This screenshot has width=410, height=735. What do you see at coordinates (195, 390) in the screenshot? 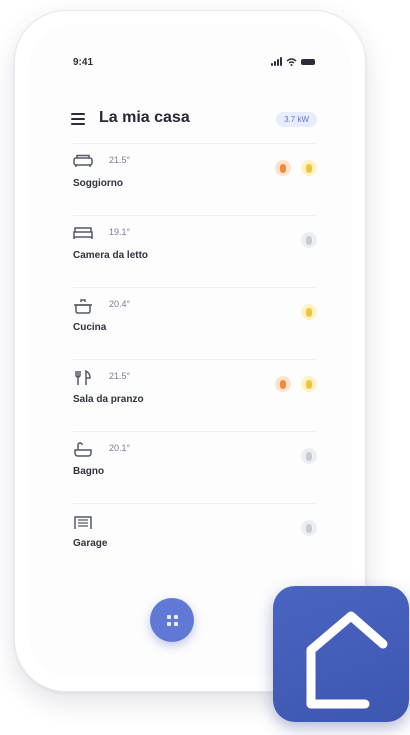
I see `room-row: 21.5° Sala da pranzo` at bounding box center [195, 390].